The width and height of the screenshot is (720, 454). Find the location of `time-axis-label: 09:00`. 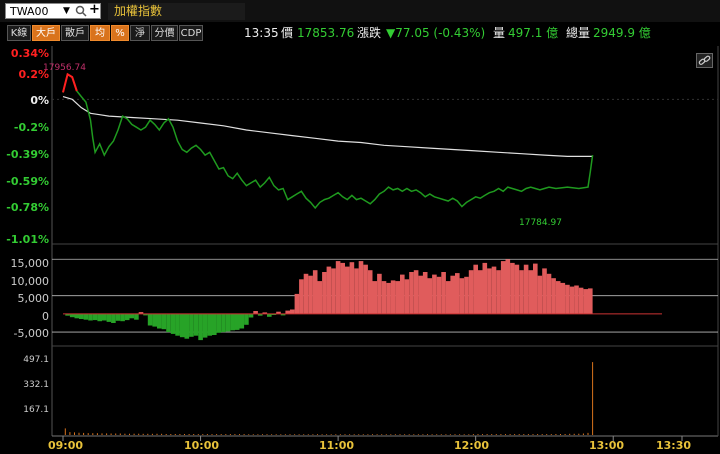

time-axis-label: 09:00 is located at coordinates (66, 445).